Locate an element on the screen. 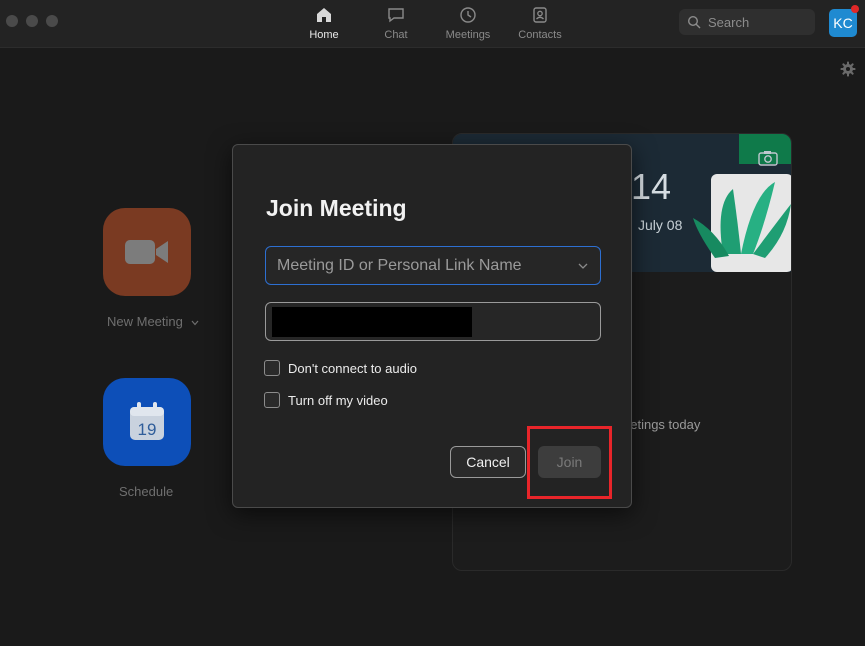  new-meeting-button is located at coordinates (147, 252).